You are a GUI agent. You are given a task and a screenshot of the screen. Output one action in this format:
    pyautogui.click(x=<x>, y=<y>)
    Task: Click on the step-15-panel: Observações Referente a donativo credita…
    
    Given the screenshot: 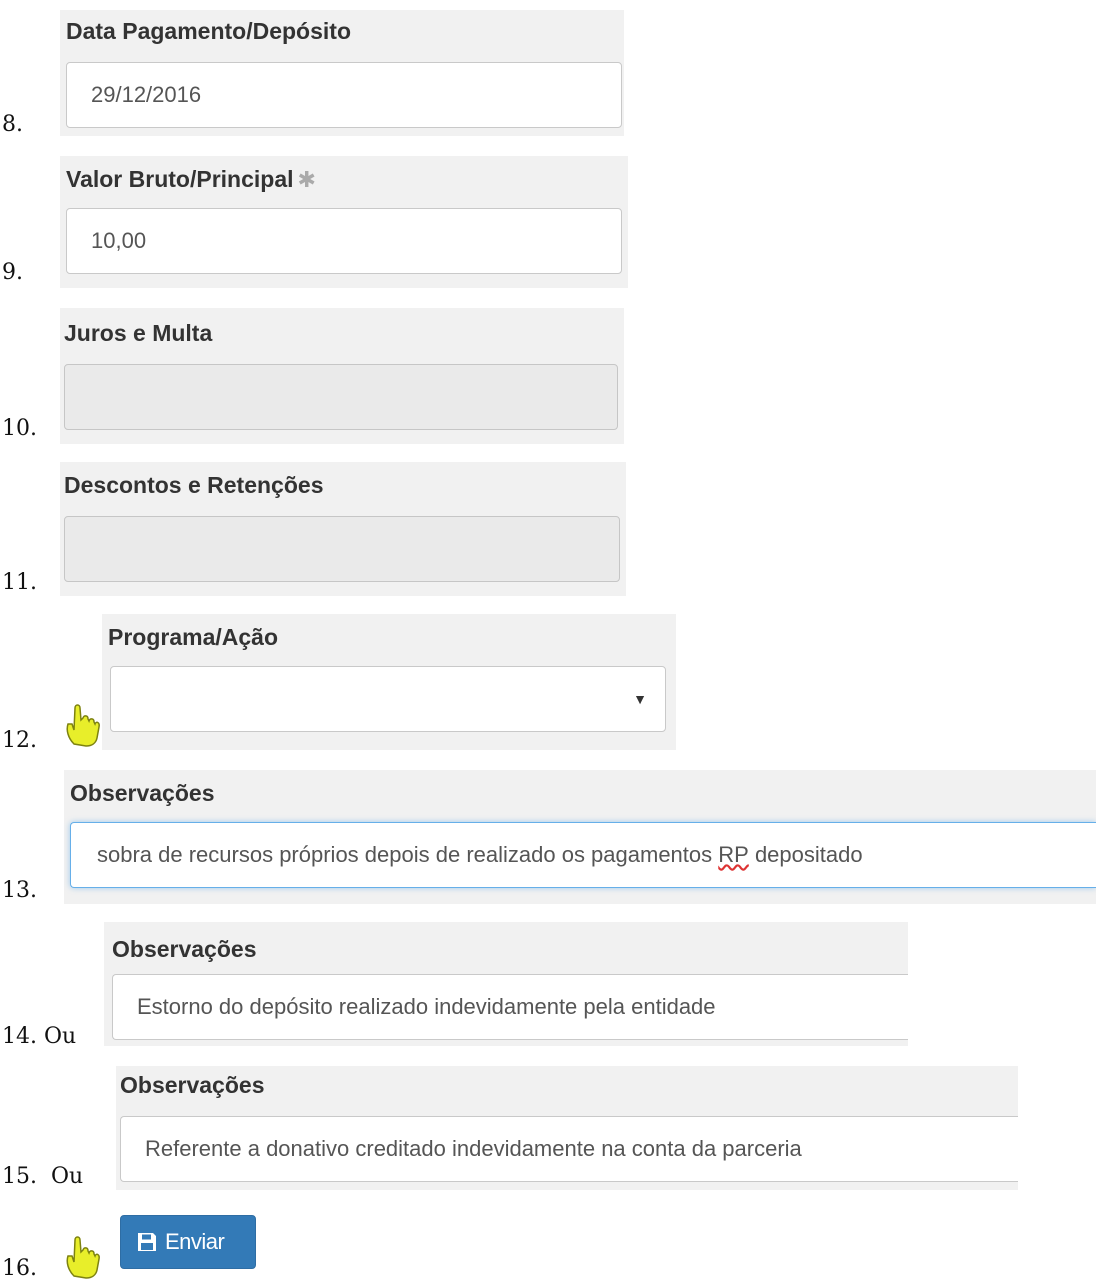 What is the action you would take?
    pyautogui.click(x=567, y=1128)
    